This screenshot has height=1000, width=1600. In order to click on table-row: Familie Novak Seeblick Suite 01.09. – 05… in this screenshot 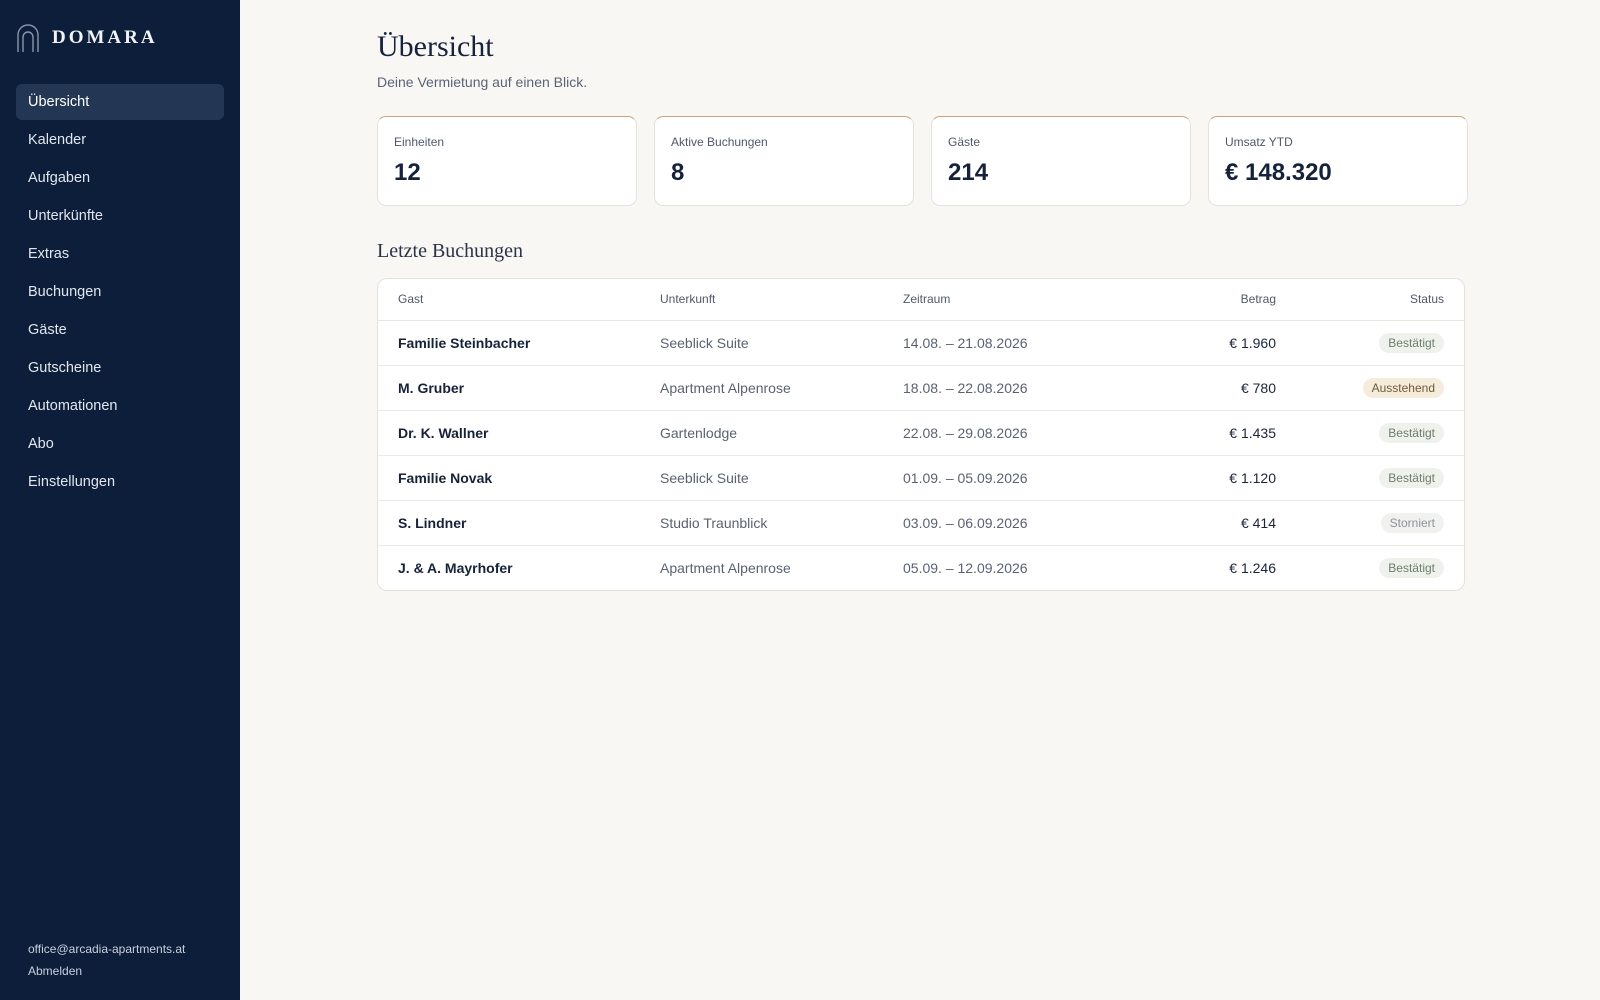, I will do `click(921, 478)`.